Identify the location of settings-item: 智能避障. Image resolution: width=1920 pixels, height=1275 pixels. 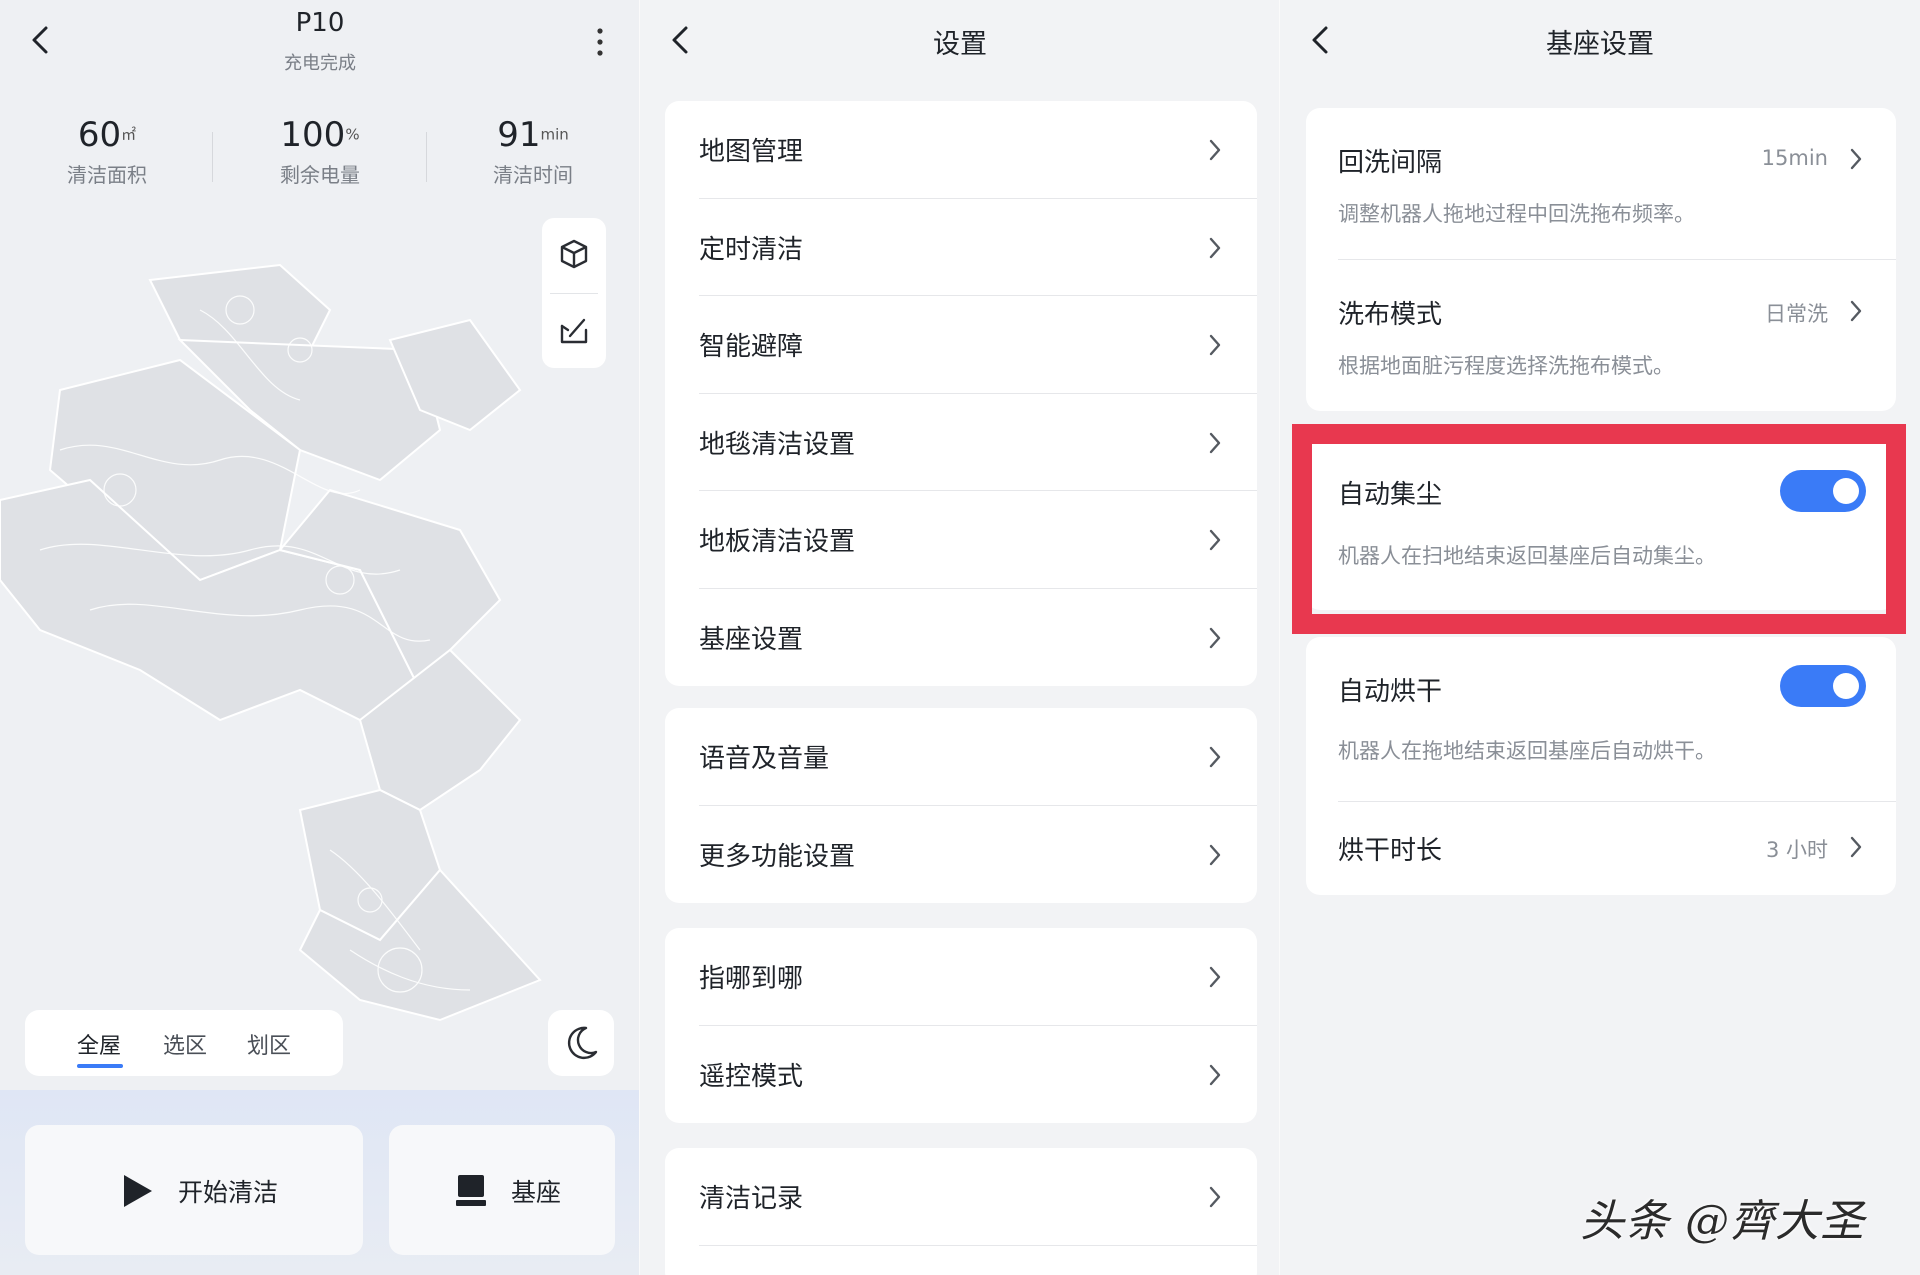
(961, 345).